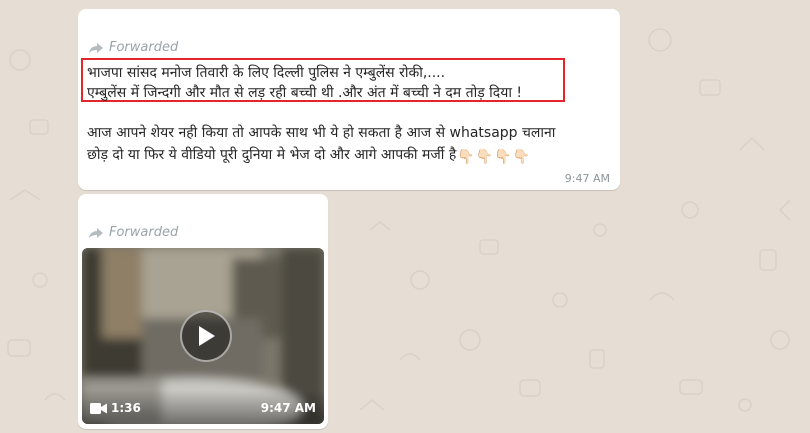 Image resolution: width=810 pixels, height=433 pixels. I want to click on play-icon, so click(207, 336).